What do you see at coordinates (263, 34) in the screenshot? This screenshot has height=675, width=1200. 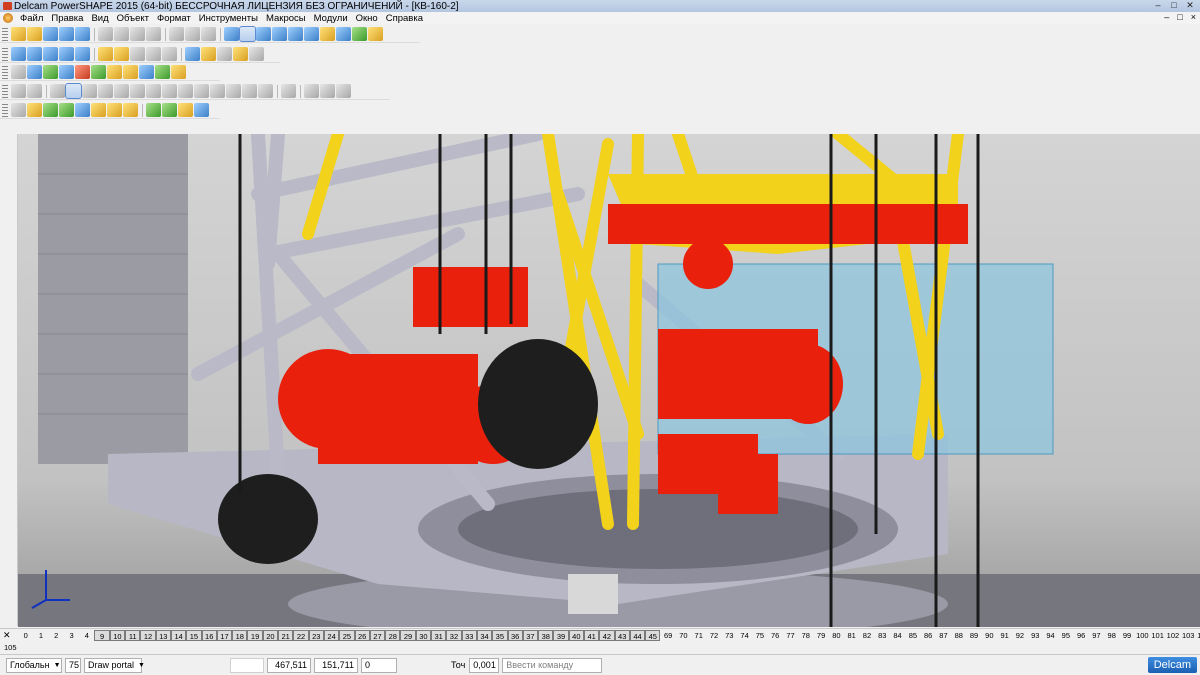 I see `line-icon` at bounding box center [263, 34].